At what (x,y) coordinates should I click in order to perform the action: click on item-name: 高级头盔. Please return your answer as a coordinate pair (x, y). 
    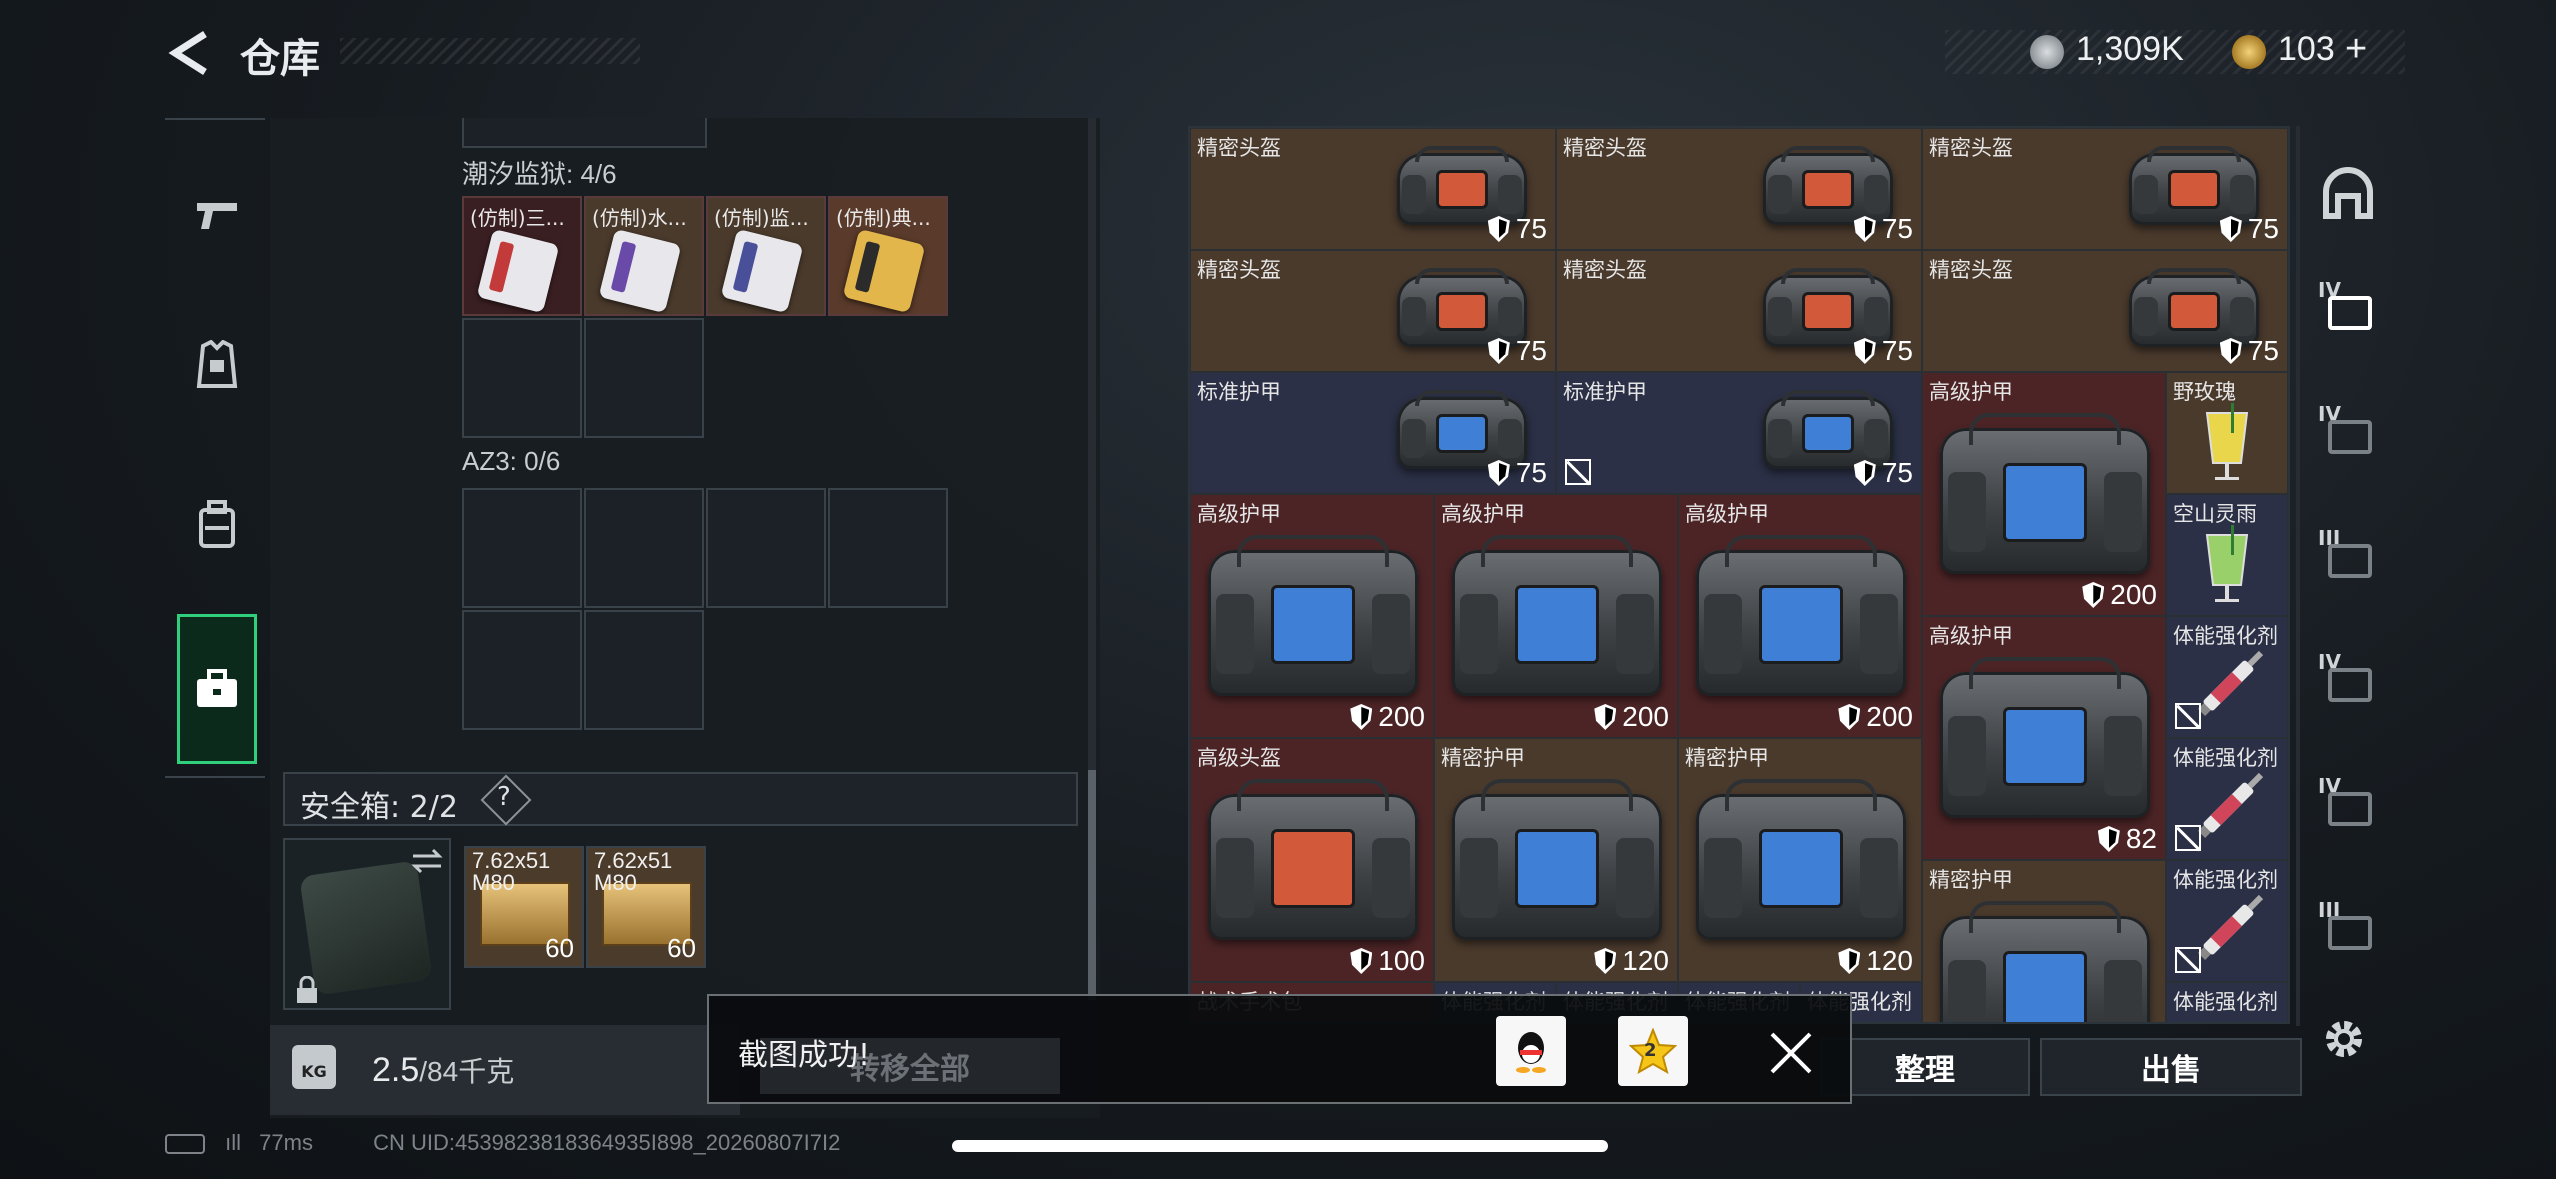
    Looking at the image, I should click on (1239, 758).